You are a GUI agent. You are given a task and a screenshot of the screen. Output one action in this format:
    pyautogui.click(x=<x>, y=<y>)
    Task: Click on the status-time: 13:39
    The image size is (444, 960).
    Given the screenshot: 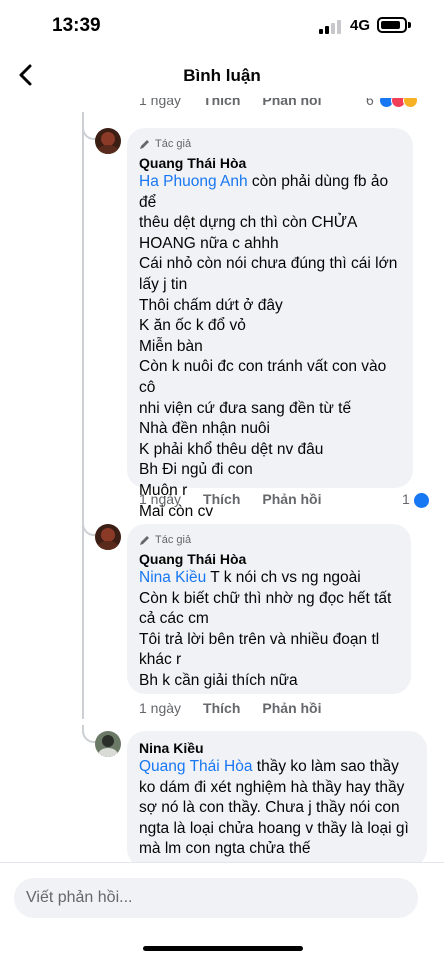 What is the action you would take?
    pyautogui.click(x=76, y=25)
    